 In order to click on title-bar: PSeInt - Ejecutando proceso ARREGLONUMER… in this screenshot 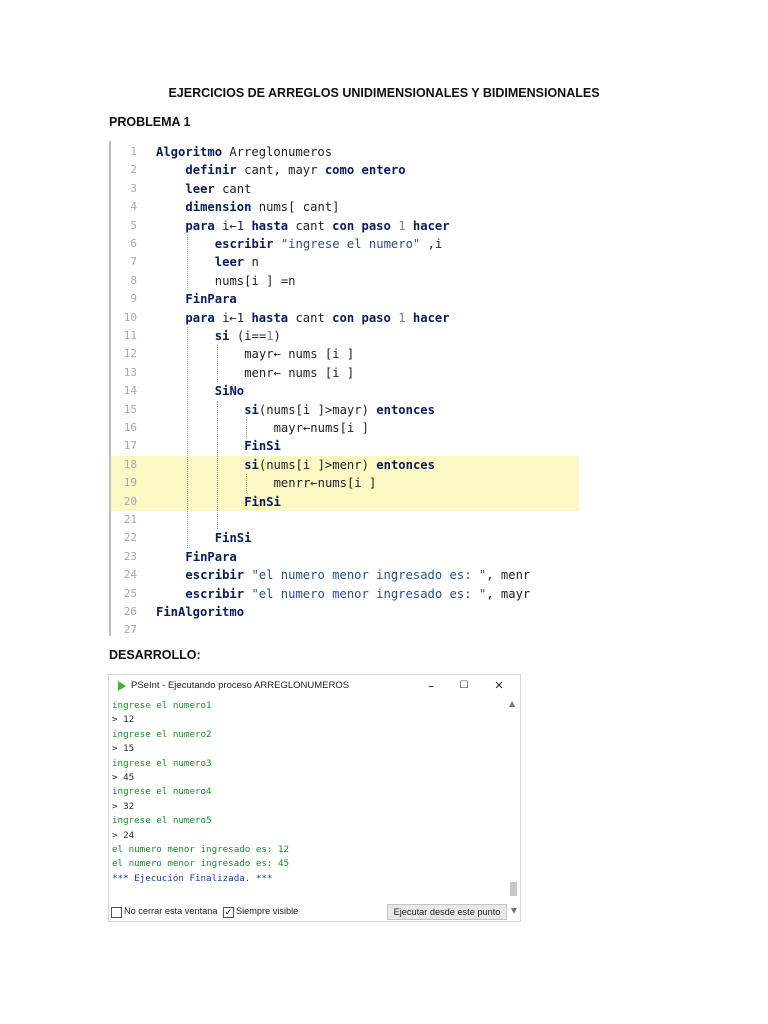, I will do `click(314, 686)`.